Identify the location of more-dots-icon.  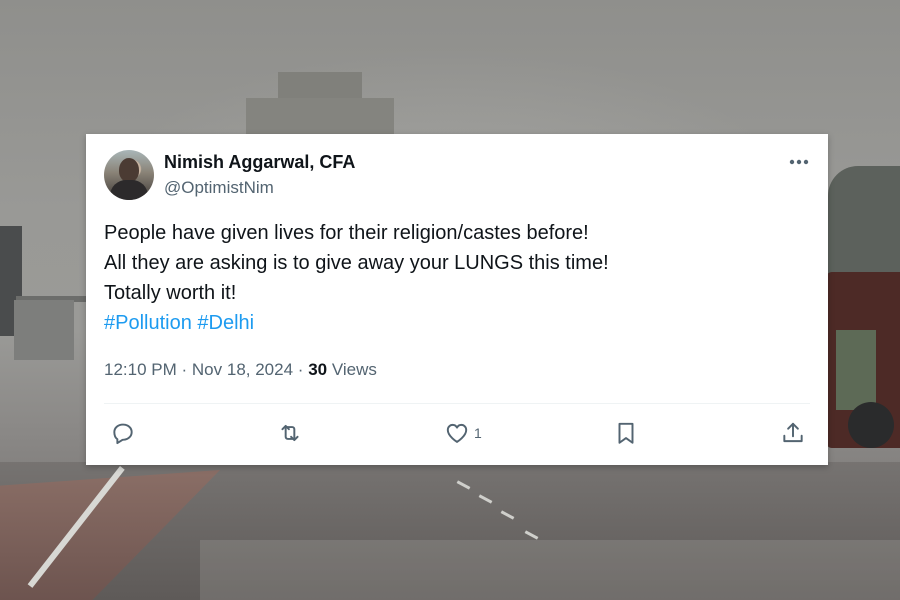
(799, 162).